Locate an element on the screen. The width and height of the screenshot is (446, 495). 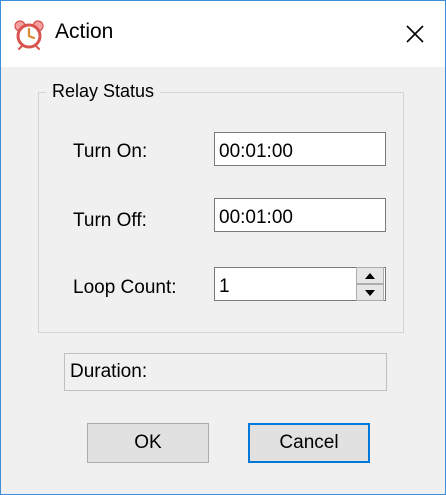
loop-count-label: Loop Count: is located at coordinates (125, 287).